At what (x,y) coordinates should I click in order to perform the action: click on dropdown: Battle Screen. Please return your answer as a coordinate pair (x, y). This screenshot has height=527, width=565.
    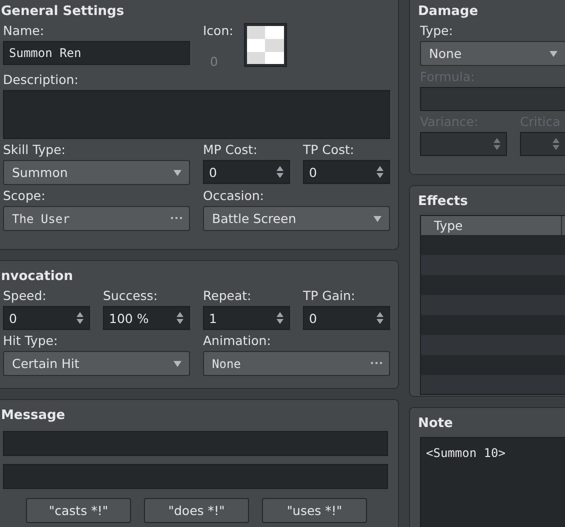
    Looking at the image, I should click on (296, 218).